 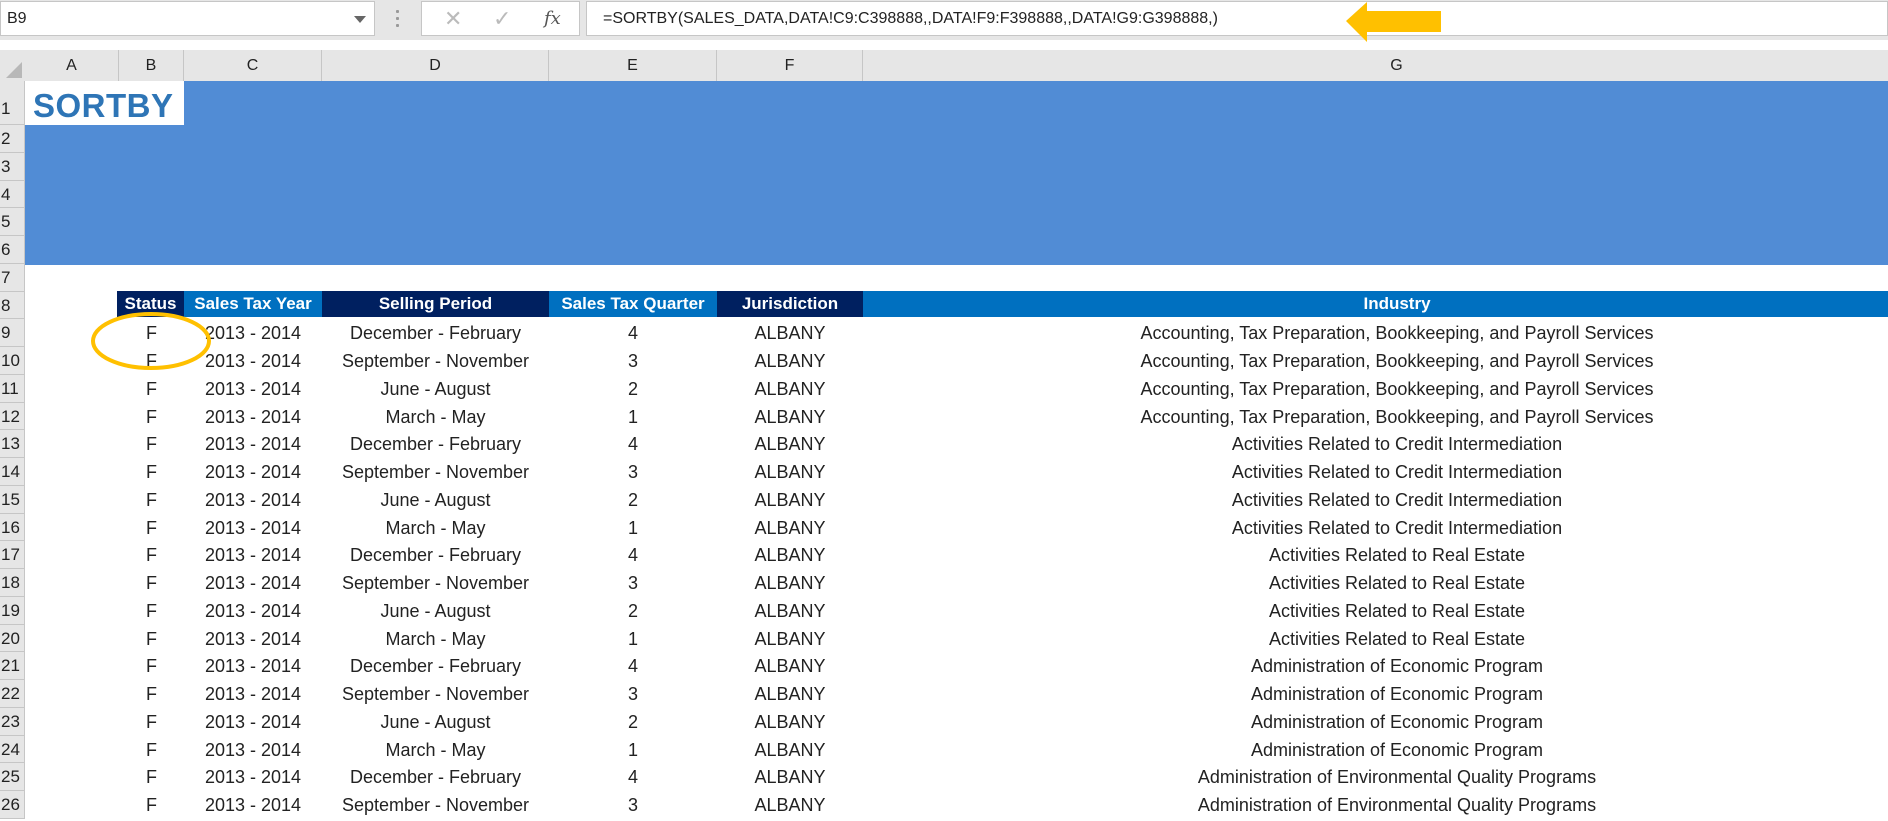 I want to click on row-header-18: 18, so click(x=12, y=583).